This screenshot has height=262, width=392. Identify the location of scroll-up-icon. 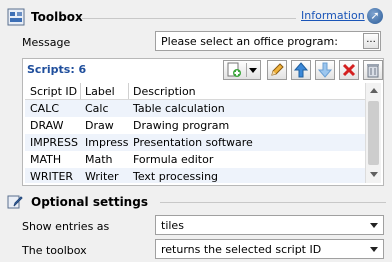
(374, 90).